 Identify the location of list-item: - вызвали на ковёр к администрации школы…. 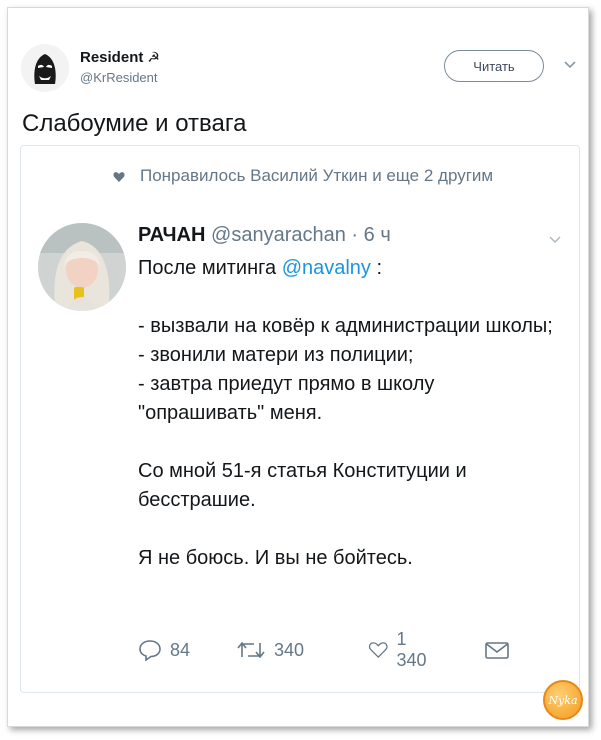
(345, 326).